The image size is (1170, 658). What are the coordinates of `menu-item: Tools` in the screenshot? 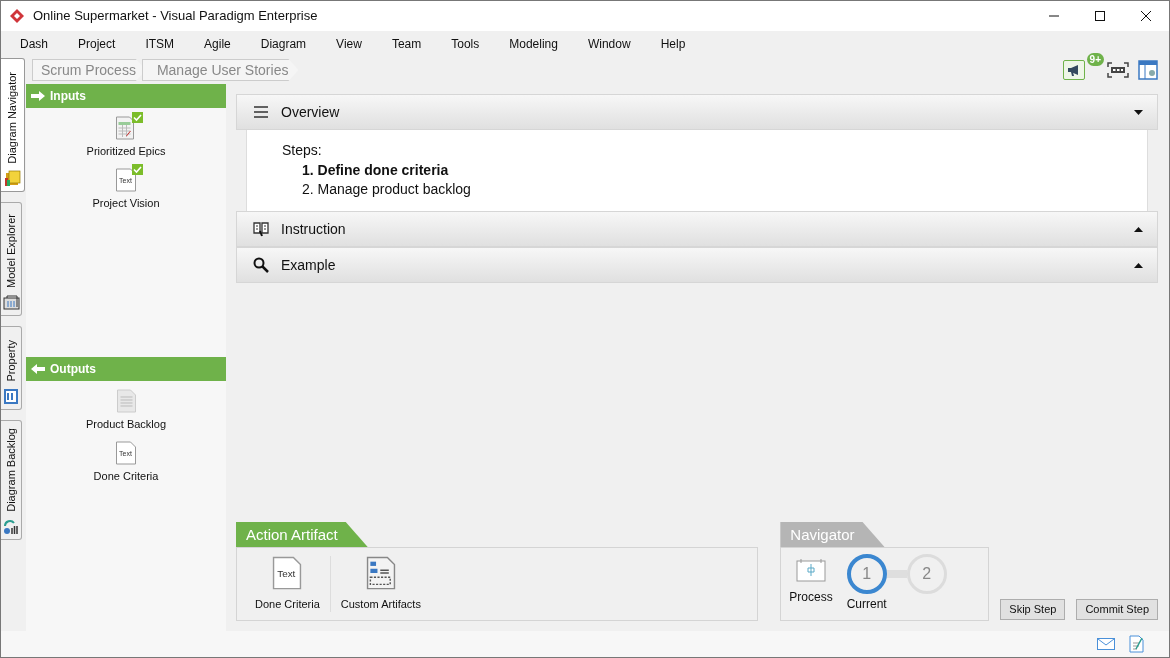 It's located at (465, 43).